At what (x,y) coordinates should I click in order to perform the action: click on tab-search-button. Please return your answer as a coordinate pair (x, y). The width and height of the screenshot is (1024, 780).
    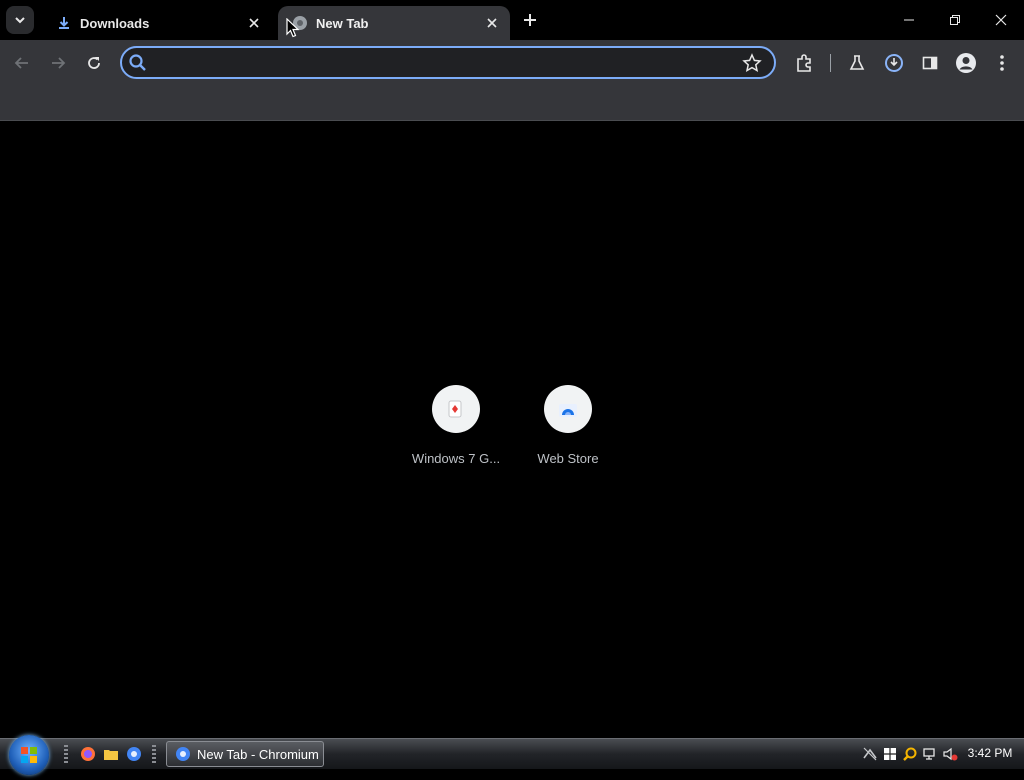
    Looking at the image, I should click on (20, 20).